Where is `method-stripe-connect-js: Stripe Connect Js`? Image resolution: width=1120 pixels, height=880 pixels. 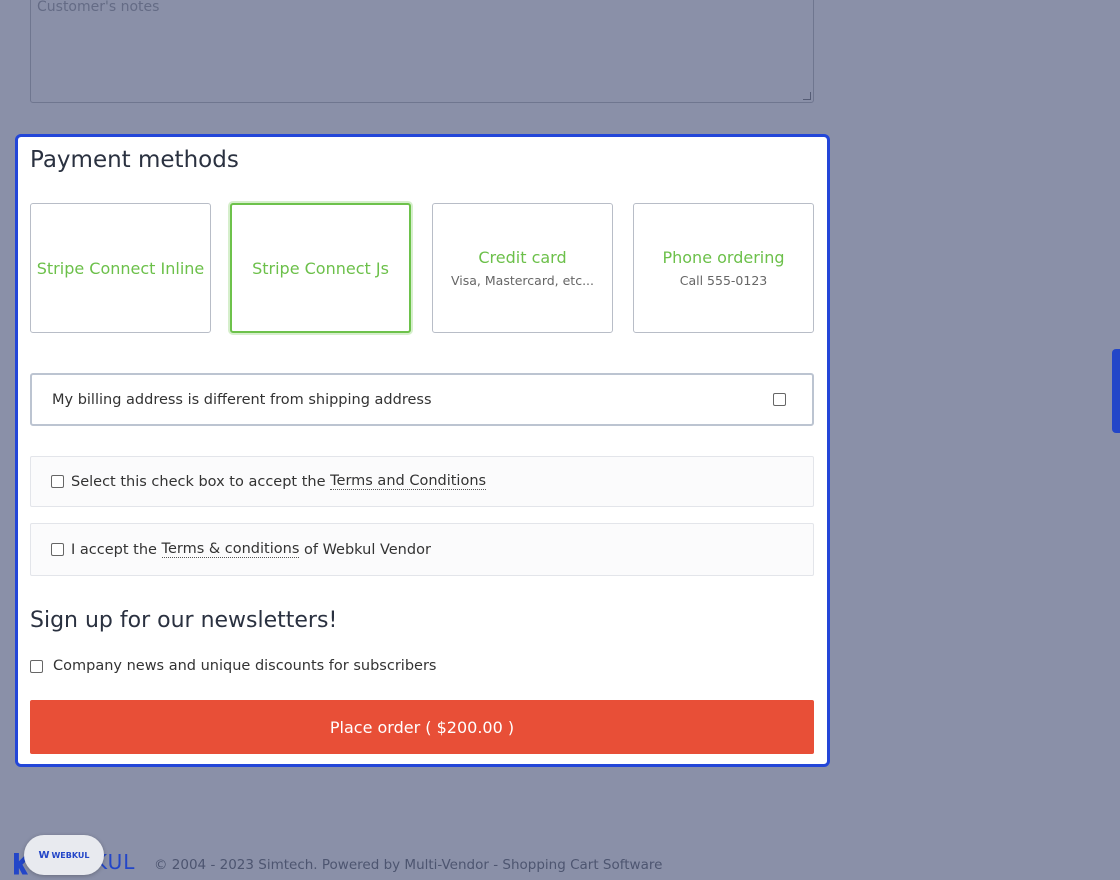 method-stripe-connect-js: Stripe Connect Js is located at coordinates (320, 268).